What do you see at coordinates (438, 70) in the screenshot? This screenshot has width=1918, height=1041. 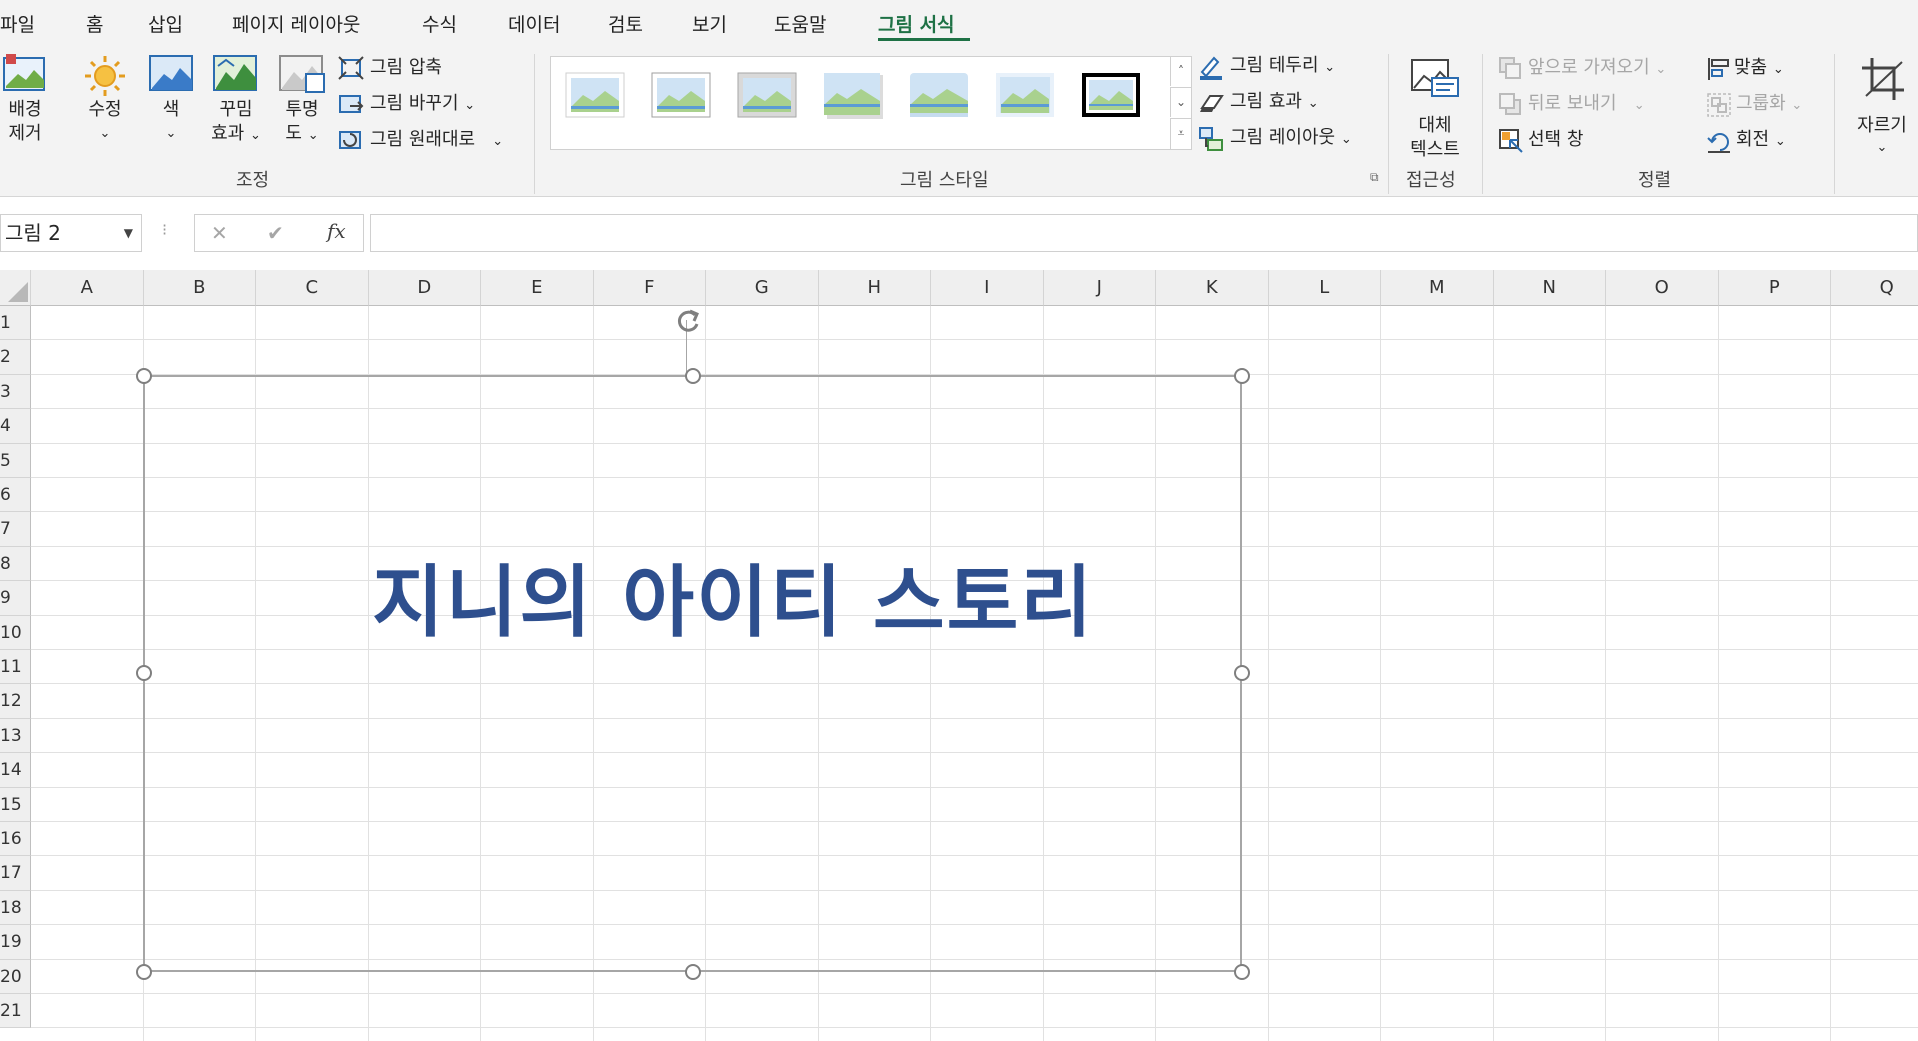 I see `compress-pictures-button: 그림 압축` at bounding box center [438, 70].